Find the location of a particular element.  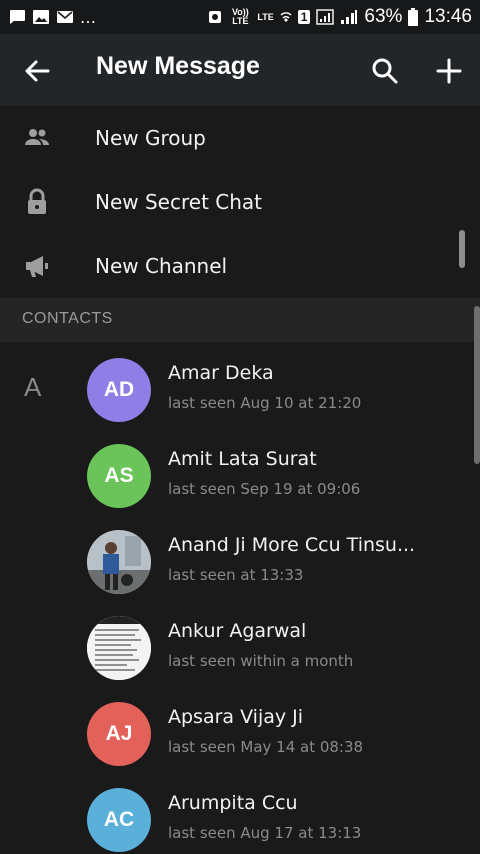

new-group-row: New Group is located at coordinates (240, 138).